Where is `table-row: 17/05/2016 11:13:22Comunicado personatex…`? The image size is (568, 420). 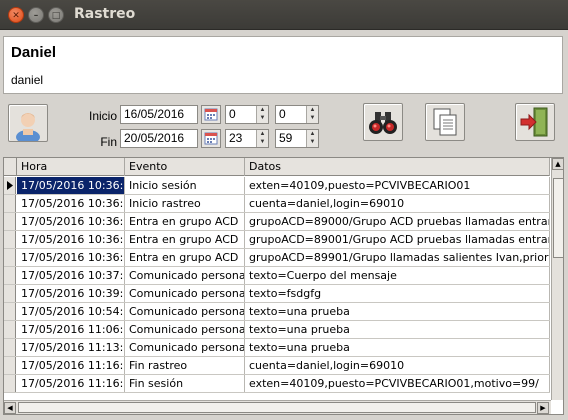
table-row: 17/05/2016 11:13:22Comunicado personatex… is located at coordinates (277, 348).